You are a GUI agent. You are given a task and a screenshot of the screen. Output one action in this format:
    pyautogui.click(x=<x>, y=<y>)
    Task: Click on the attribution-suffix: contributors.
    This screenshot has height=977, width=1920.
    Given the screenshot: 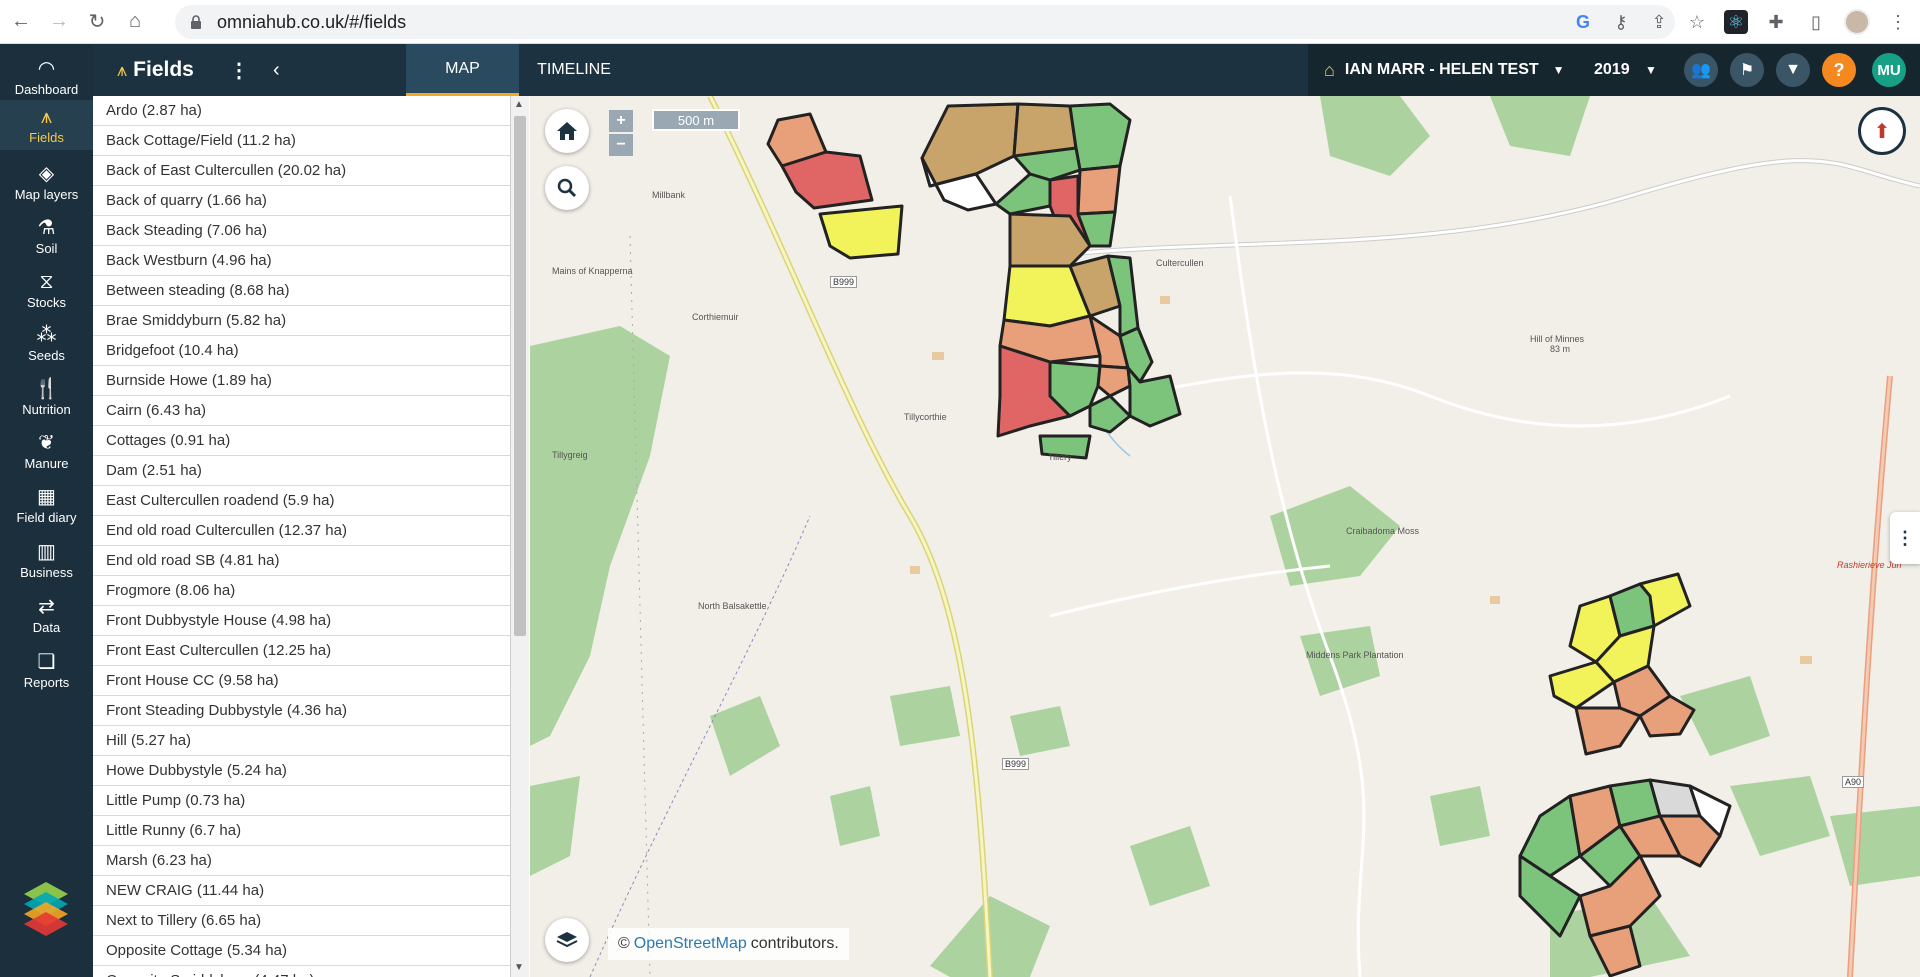 What is the action you would take?
    pyautogui.click(x=794, y=943)
    